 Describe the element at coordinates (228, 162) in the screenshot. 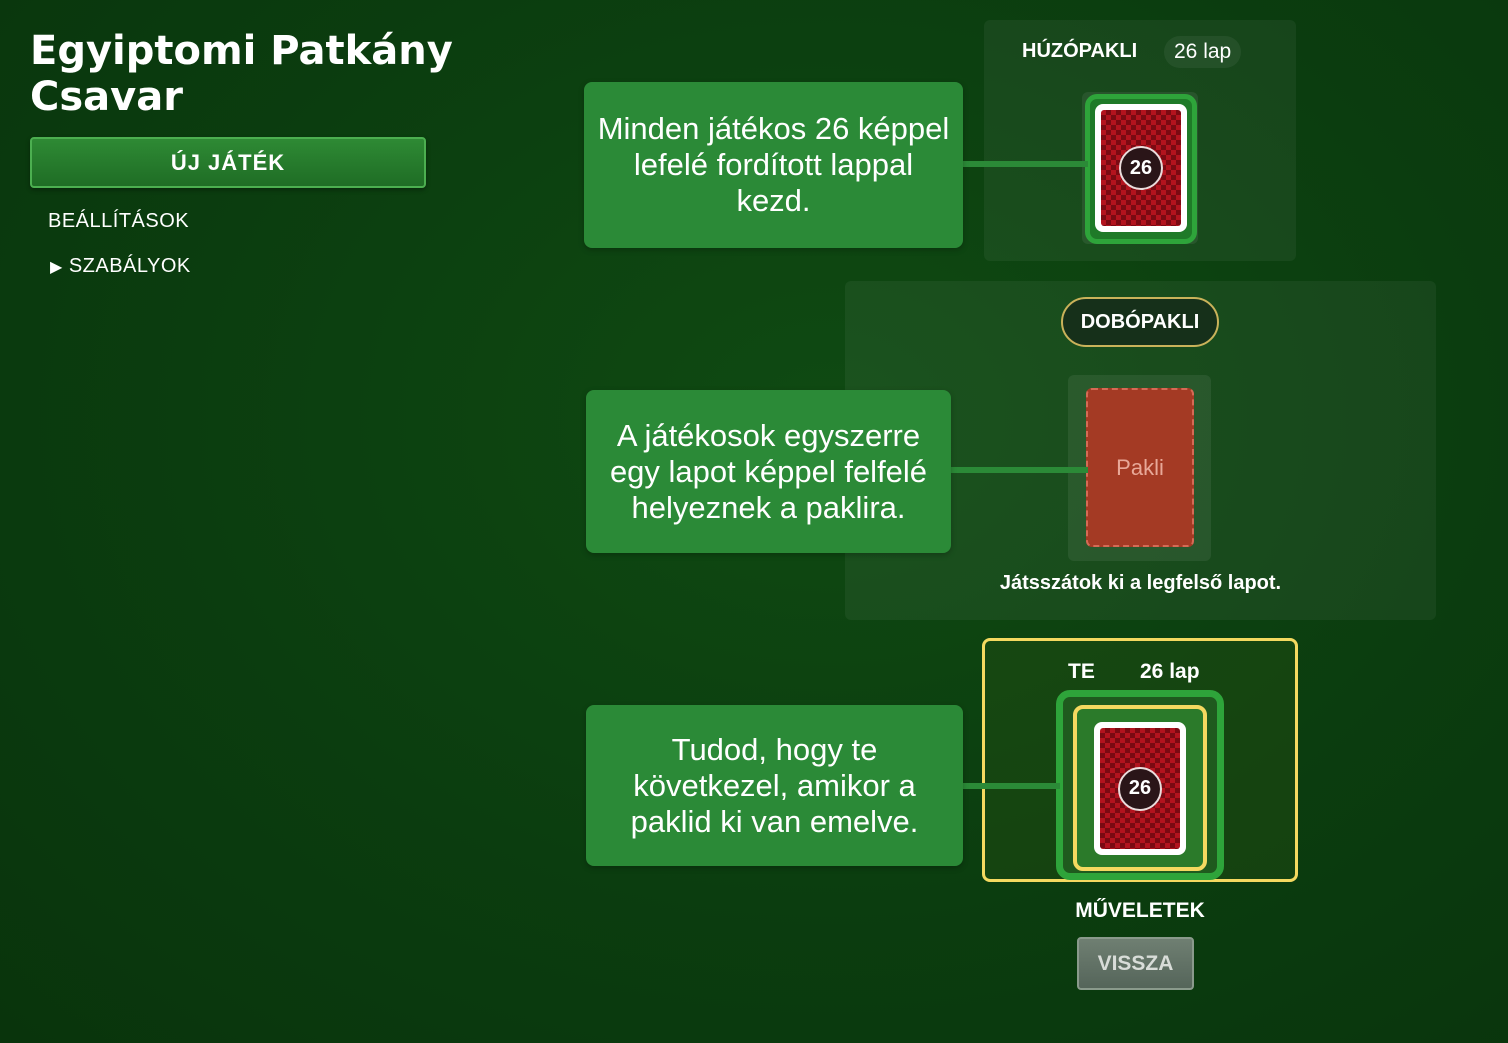

I see `new-game-button: ÚJ JÁTÉK` at that location.